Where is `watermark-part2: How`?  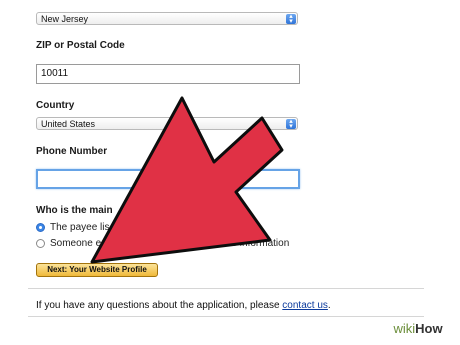 watermark-part2: How is located at coordinates (429, 328).